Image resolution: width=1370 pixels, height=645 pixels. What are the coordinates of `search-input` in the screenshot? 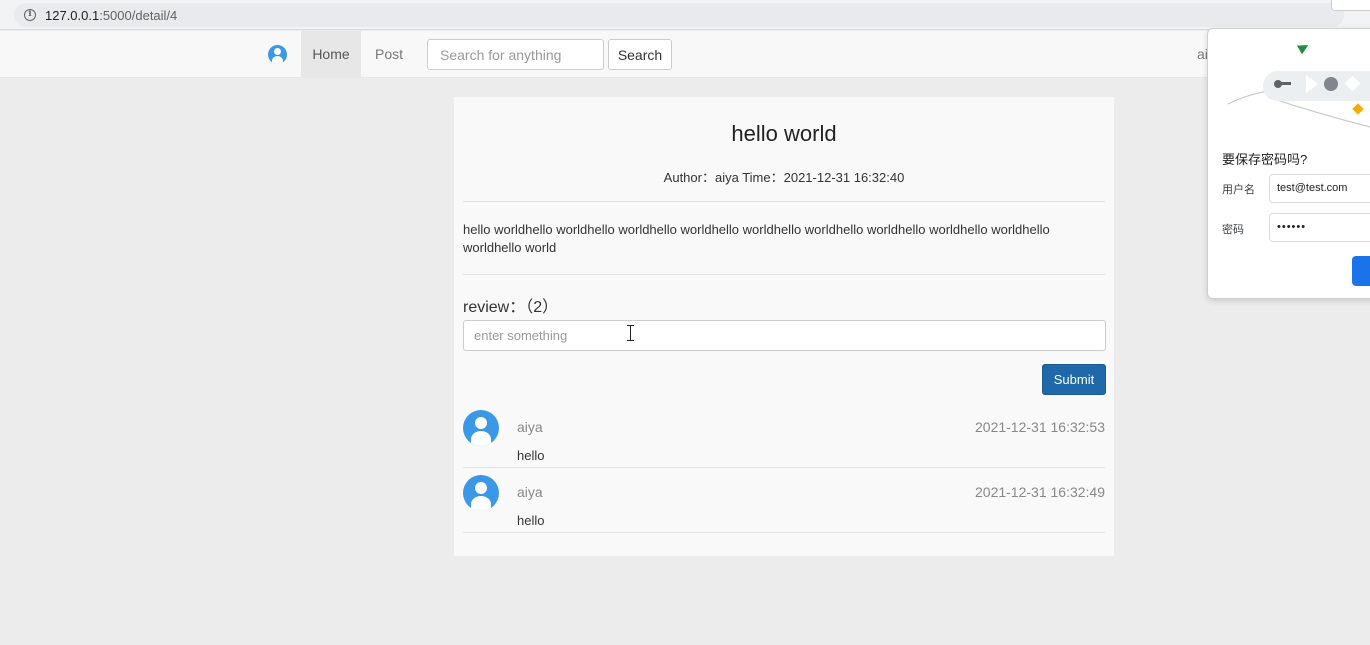 It's located at (515, 54).